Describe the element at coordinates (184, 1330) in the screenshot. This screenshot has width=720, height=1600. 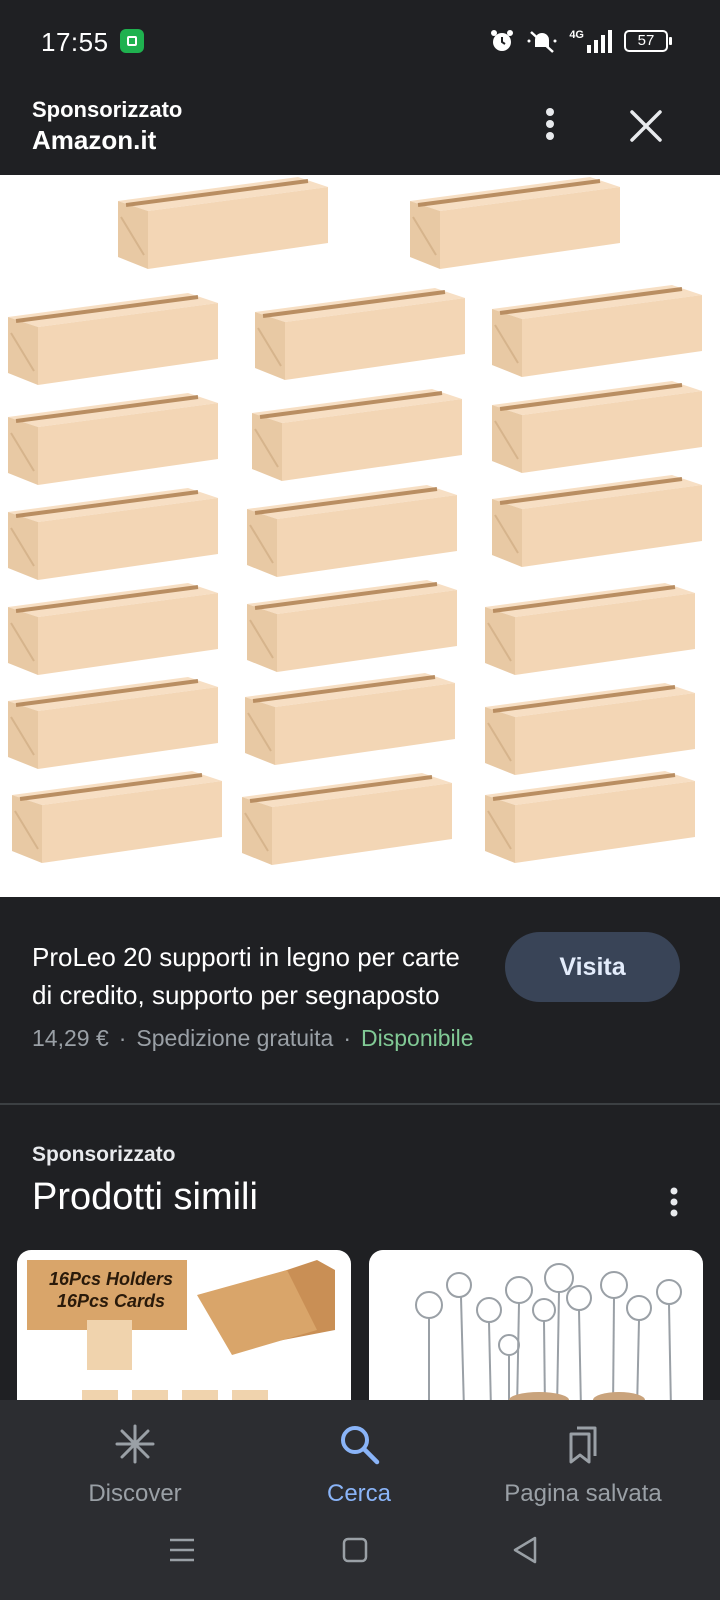
I see `similar-product-card: 16Pcs Holders 16Pcs Cards` at that location.